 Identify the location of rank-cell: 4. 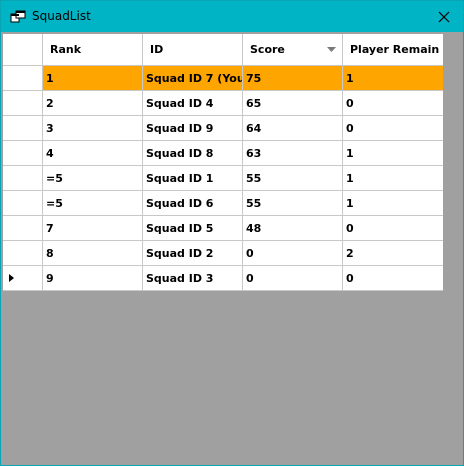
(93, 153).